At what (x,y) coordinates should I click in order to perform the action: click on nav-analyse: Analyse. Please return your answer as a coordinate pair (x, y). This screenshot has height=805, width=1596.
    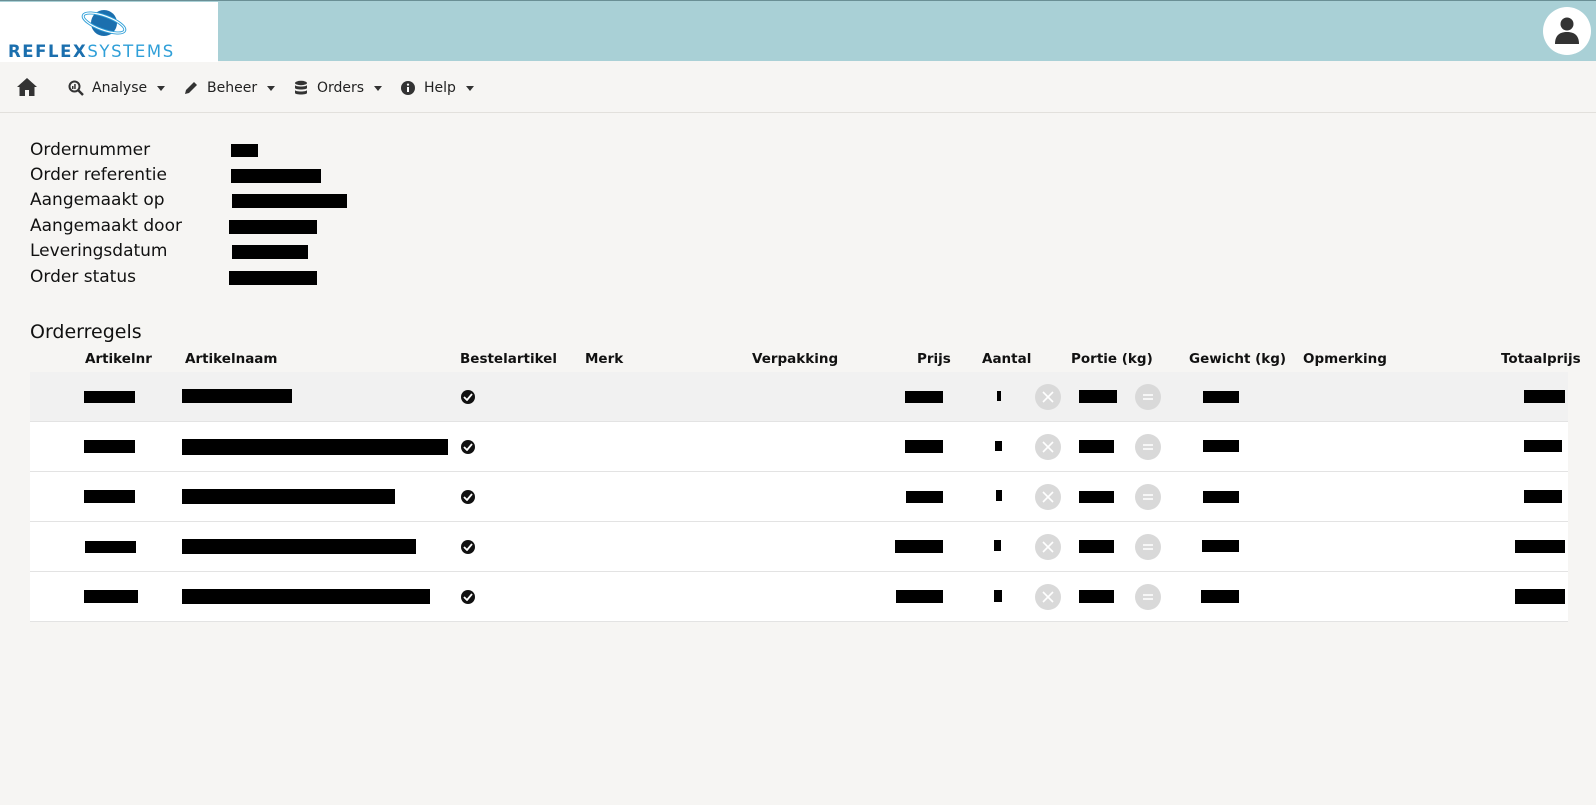
    Looking at the image, I should click on (117, 88).